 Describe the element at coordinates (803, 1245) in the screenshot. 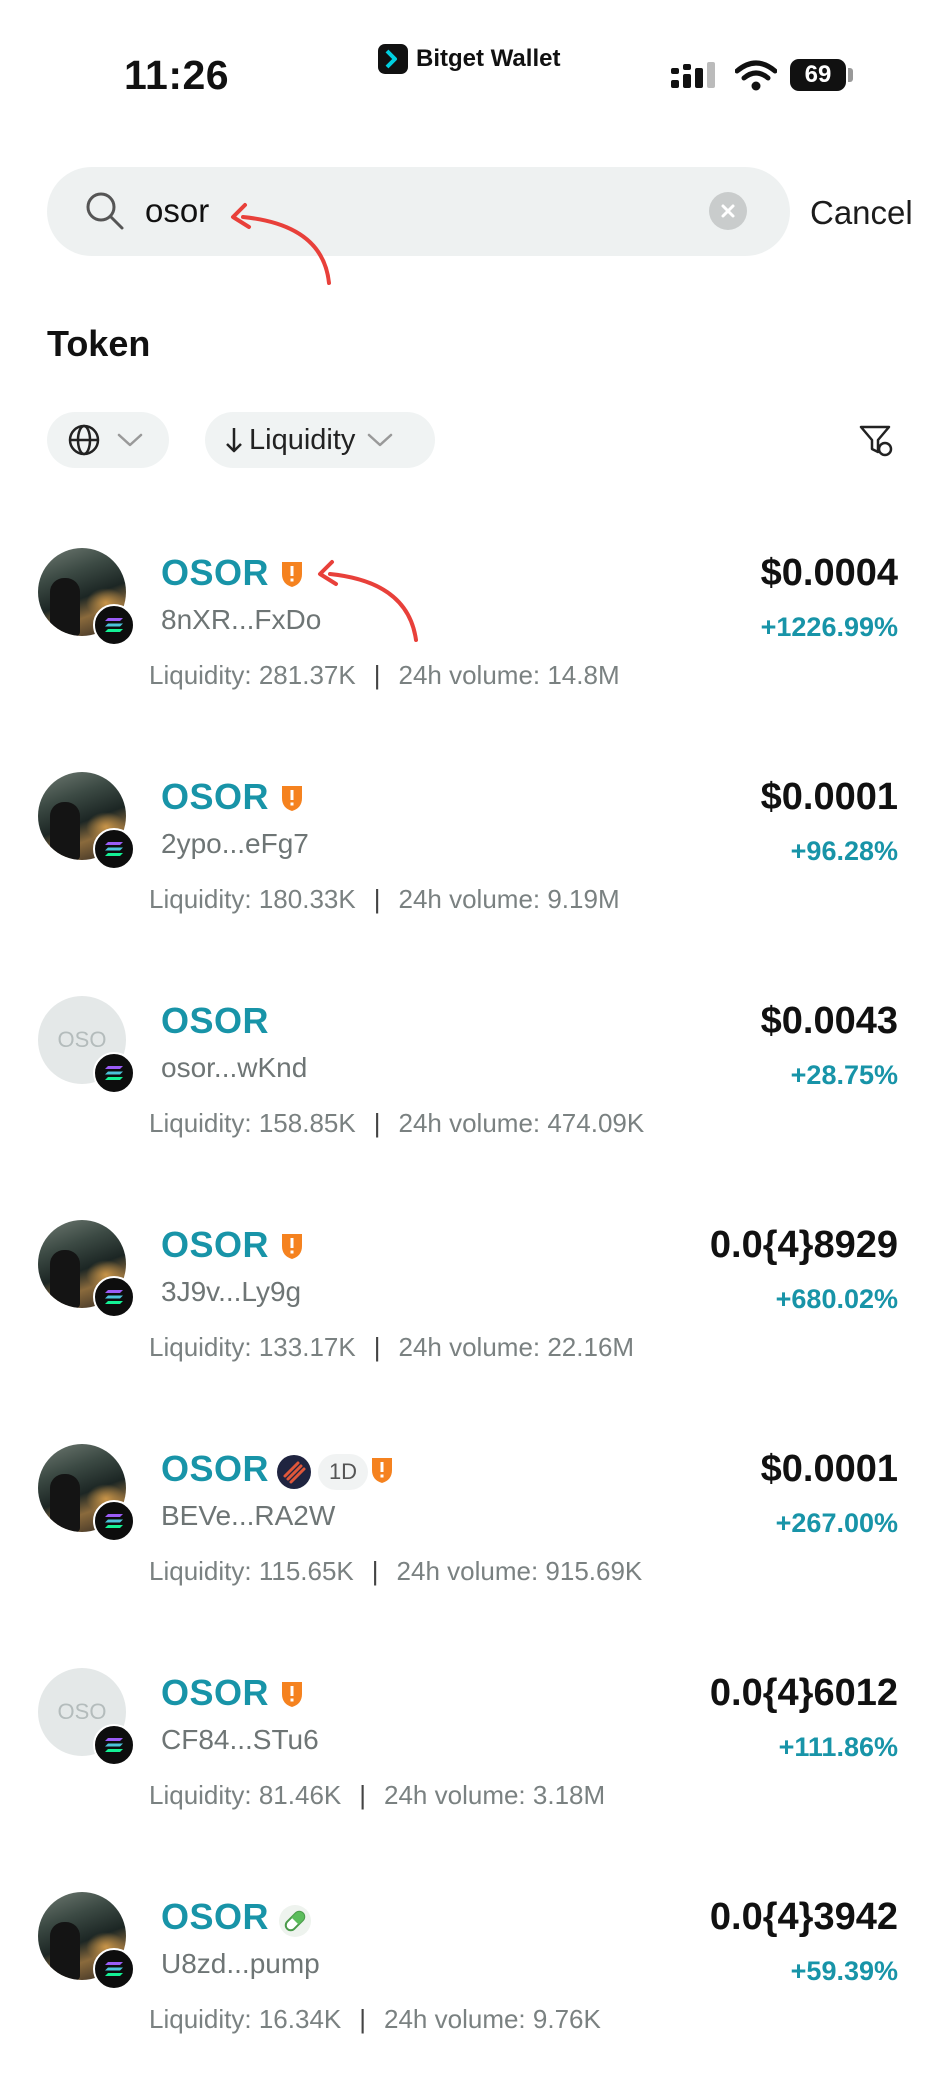

I see `token-price: 0.0{4}8929` at that location.